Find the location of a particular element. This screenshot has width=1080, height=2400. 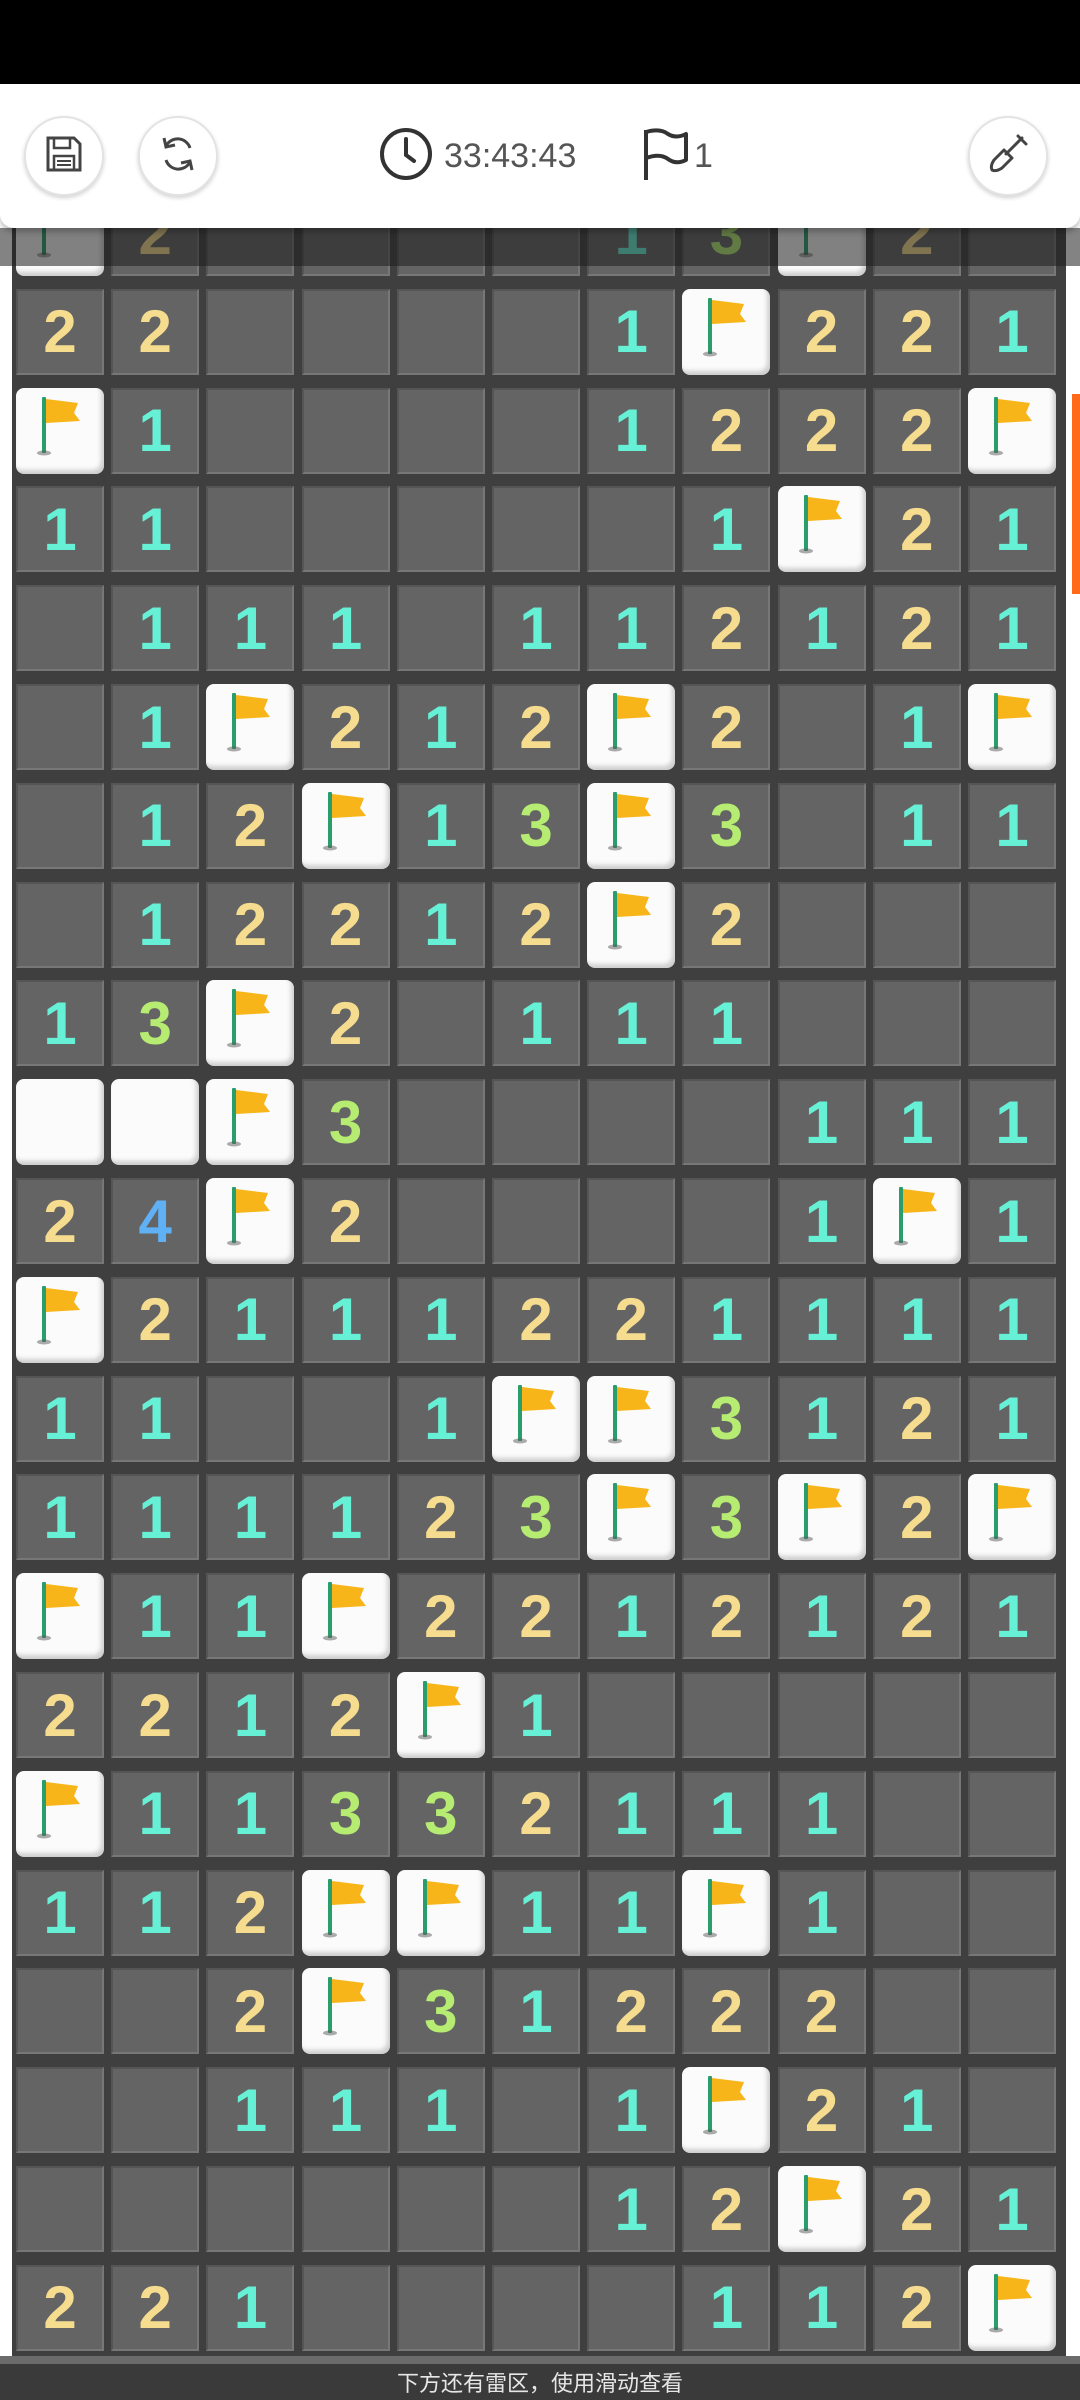

save-button is located at coordinates (64, 156).